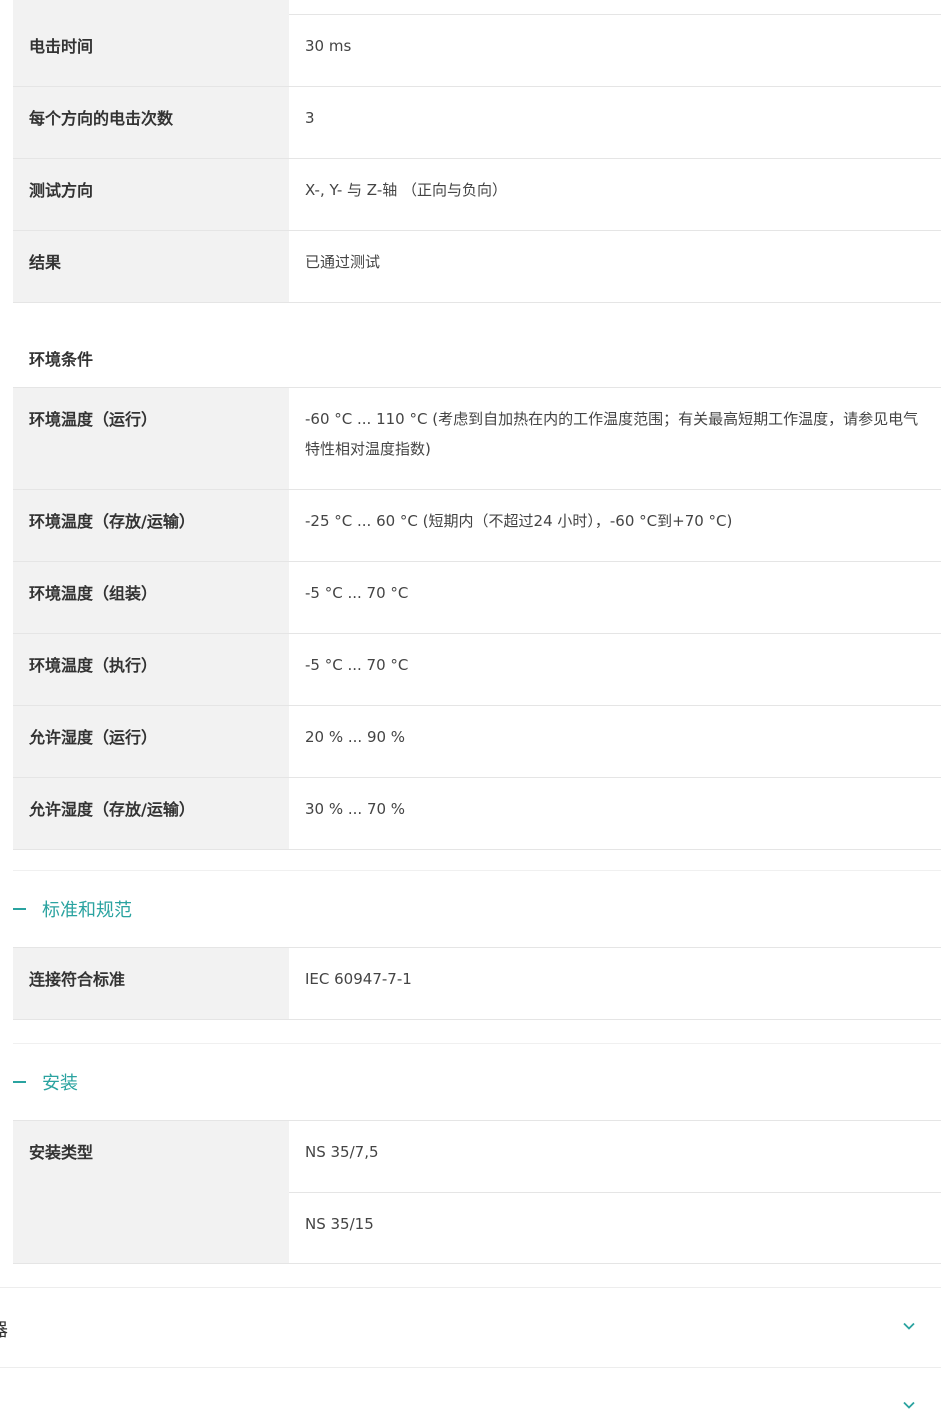 The image size is (941, 1421). What do you see at coordinates (477, 814) in the screenshot?
I see `table-row: 允许湿度（存放/运输） 30 % ... 70 %` at bounding box center [477, 814].